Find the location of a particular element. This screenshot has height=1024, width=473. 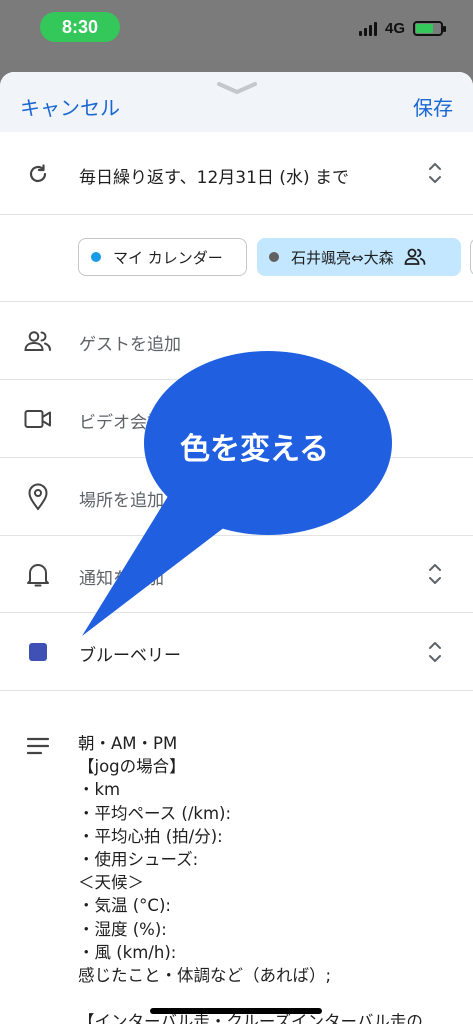

notes-icon is located at coordinates (38, 746).